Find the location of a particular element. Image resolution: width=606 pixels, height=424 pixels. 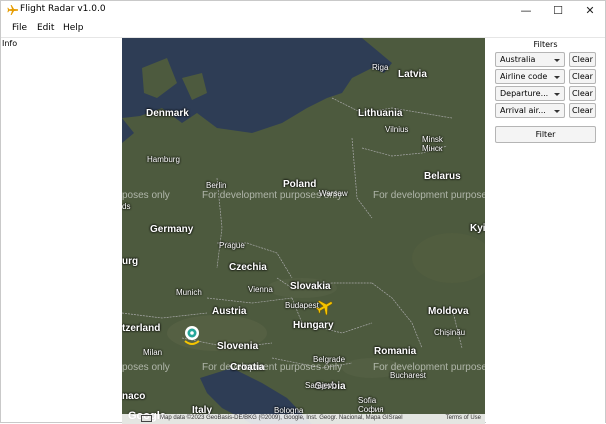

city-label-berlin: Berlin is located at coordinates (216, 185).